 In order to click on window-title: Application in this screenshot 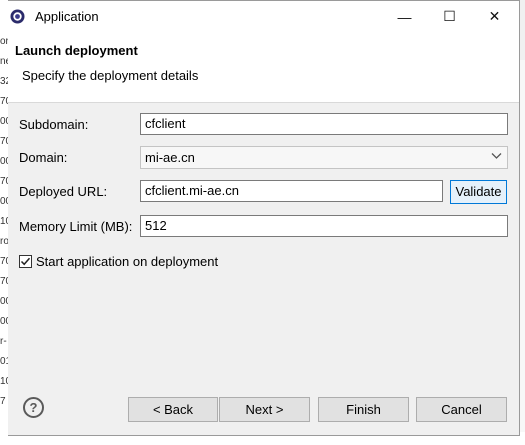, I will do `click(67, 16)`.